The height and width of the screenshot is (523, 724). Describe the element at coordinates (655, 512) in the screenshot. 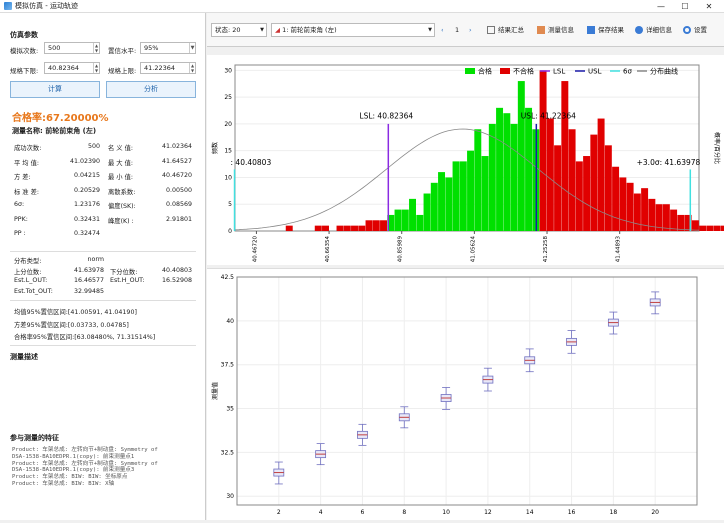

I see `x-tick-label: 20` at that location.